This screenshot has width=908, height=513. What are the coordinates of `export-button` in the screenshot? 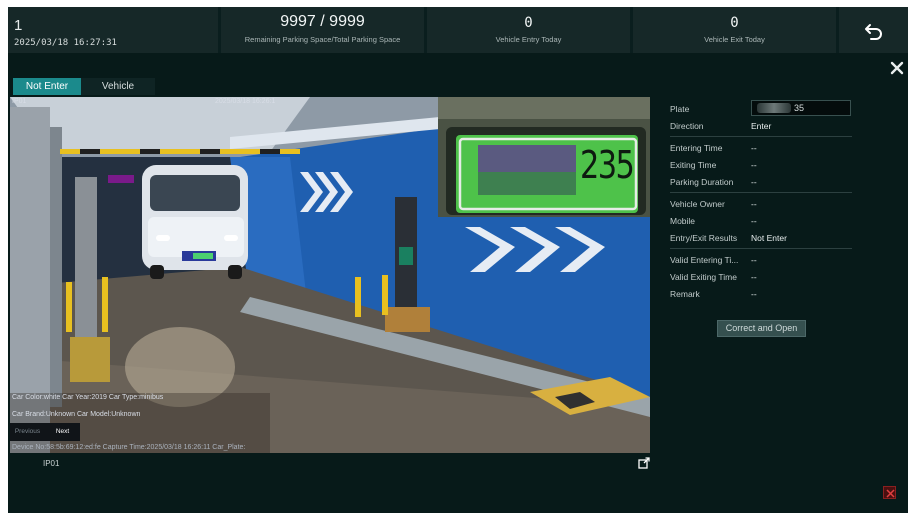 It's located at (644, 462).